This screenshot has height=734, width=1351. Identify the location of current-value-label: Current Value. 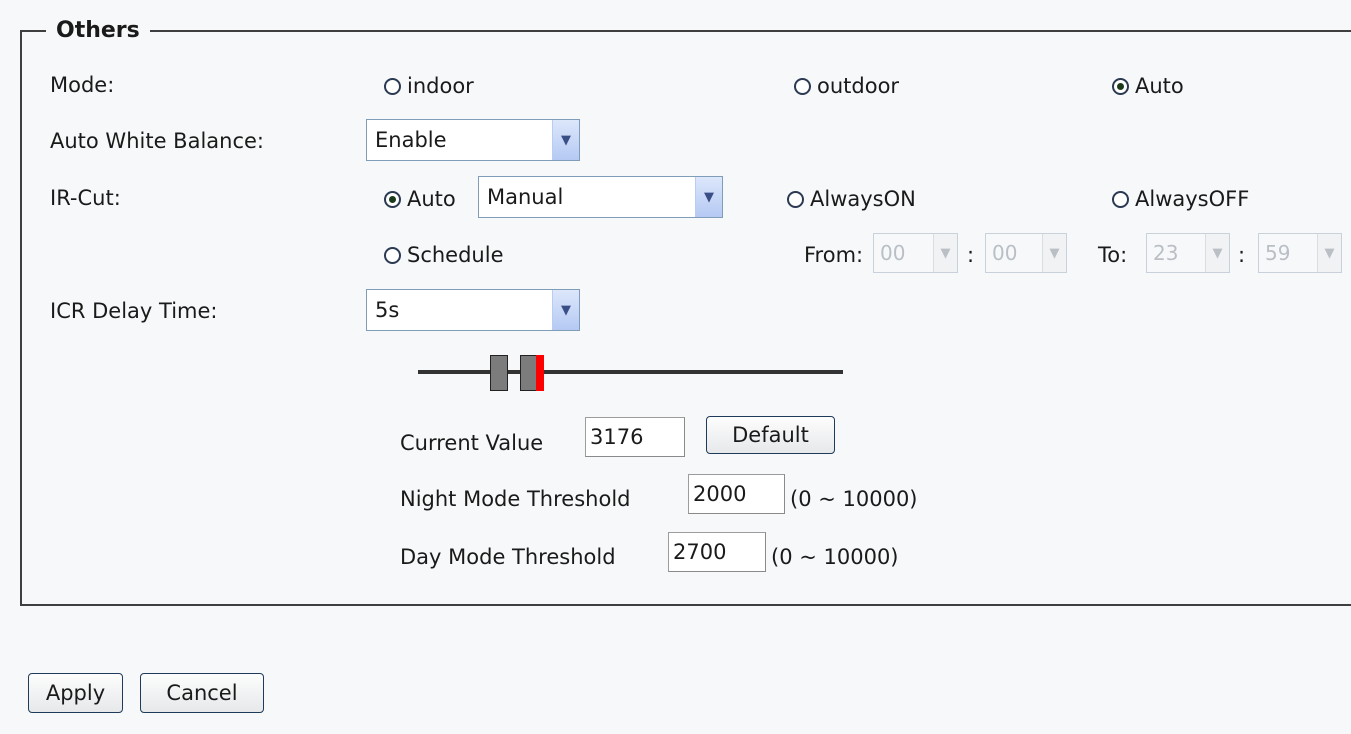
(472, 443).